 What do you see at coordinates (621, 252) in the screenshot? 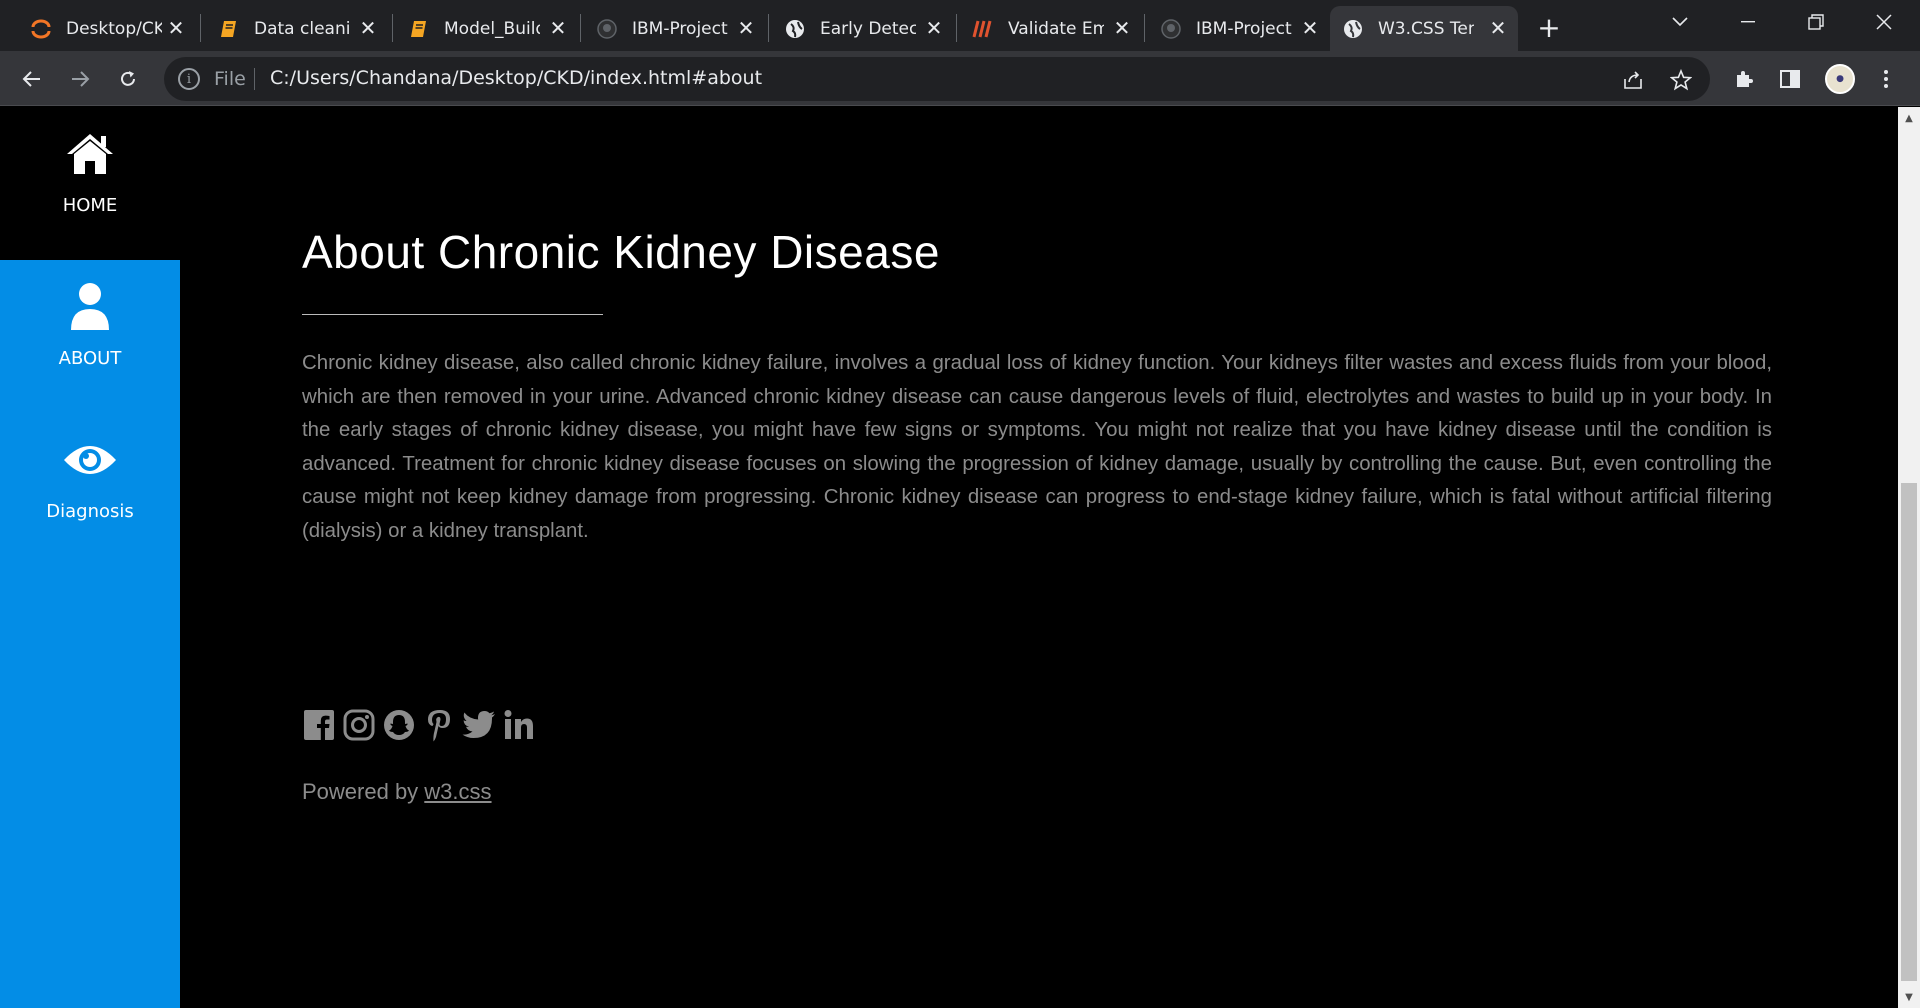
I see `page-title: About Chronic Kidney Disease` at bounding box center [621, 252].